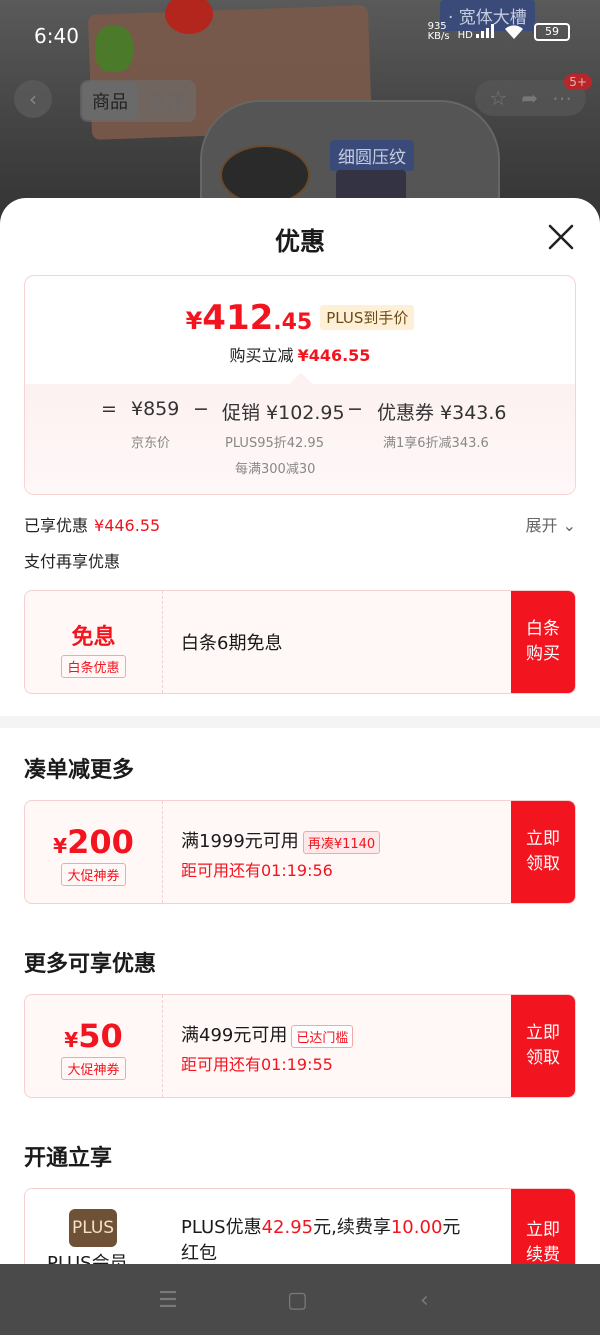 Image resolution: width=600 pixels, height=1335 pixels. I want to click on section-title-more-orders: 凑单减更多, so click(79, 770).